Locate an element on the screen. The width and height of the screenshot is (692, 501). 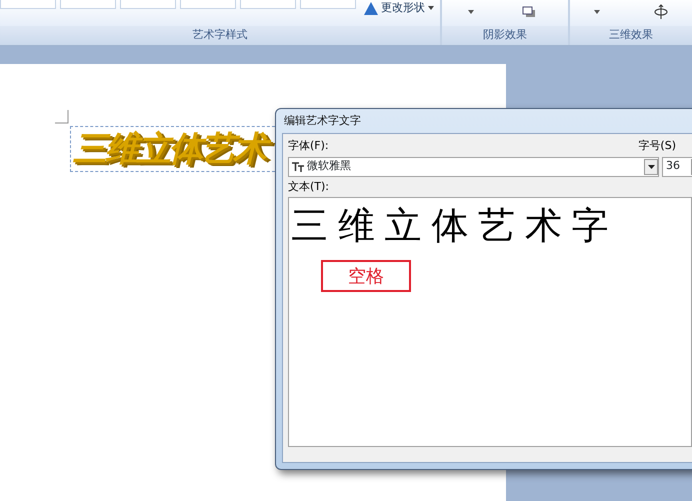
size-label: 字号(S) is located at coordinates (657, 146).